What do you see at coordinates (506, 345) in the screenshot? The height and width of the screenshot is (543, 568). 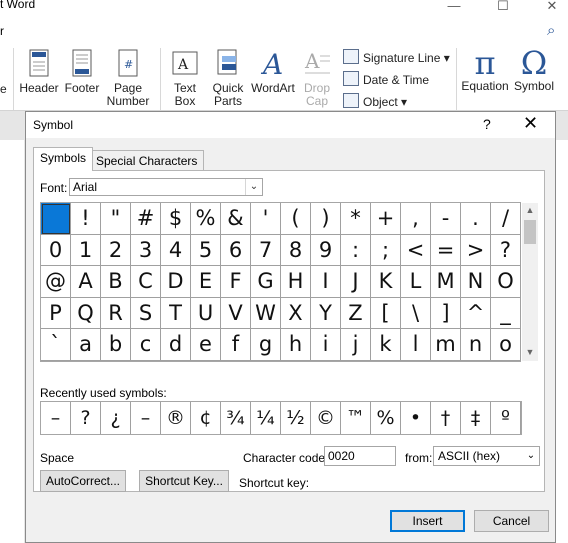 I see `symbol-cell: o` at bounding box center [506, 345].